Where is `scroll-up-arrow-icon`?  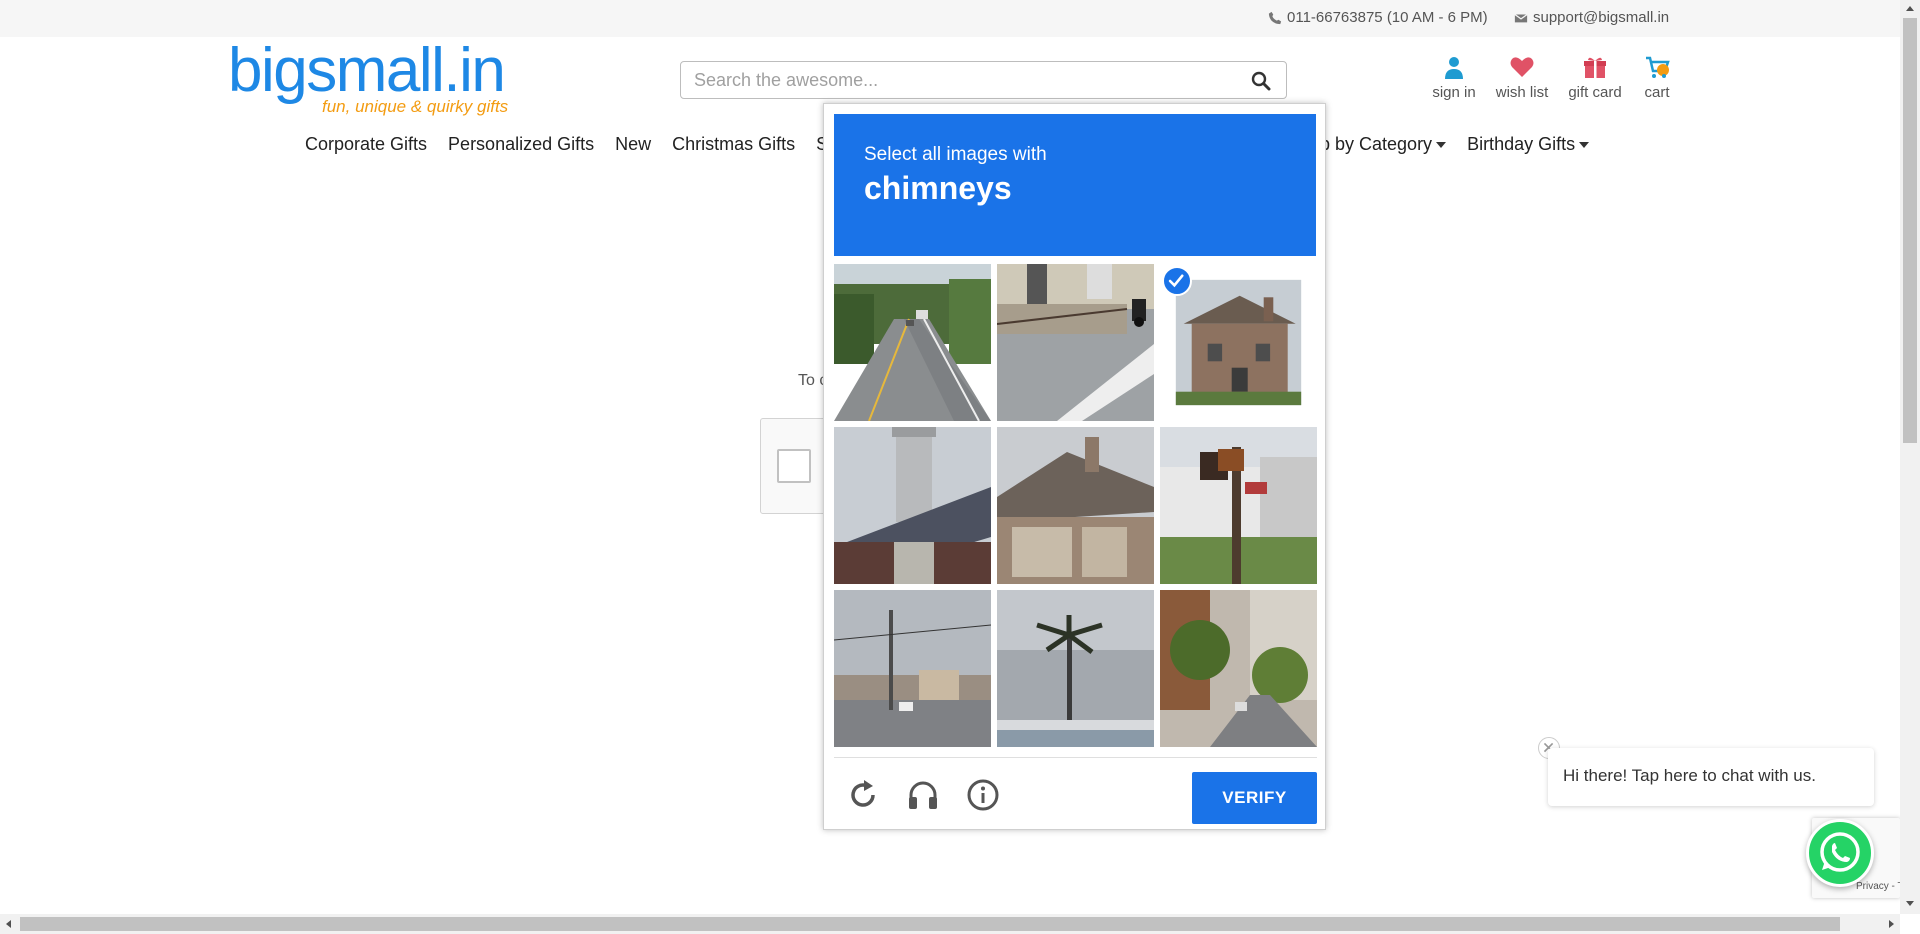 scroll-up-arrow-icon is located at coordinates (1910, 8).